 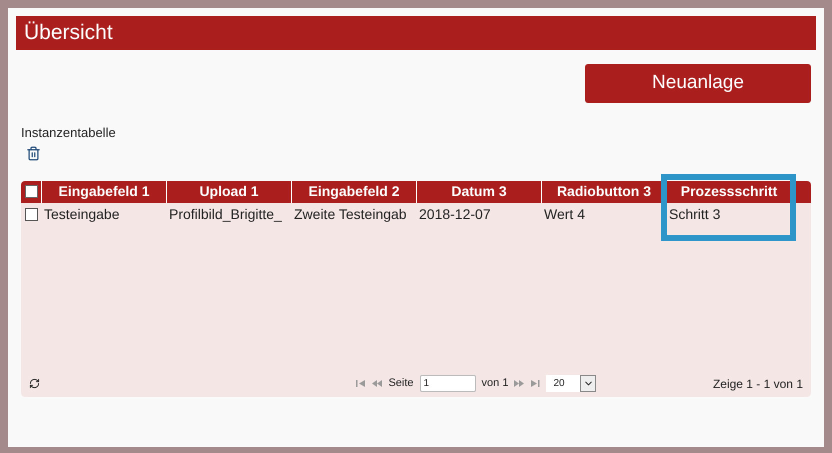 I want to click on column-header: Datum 3, so click(x=478, y=191).